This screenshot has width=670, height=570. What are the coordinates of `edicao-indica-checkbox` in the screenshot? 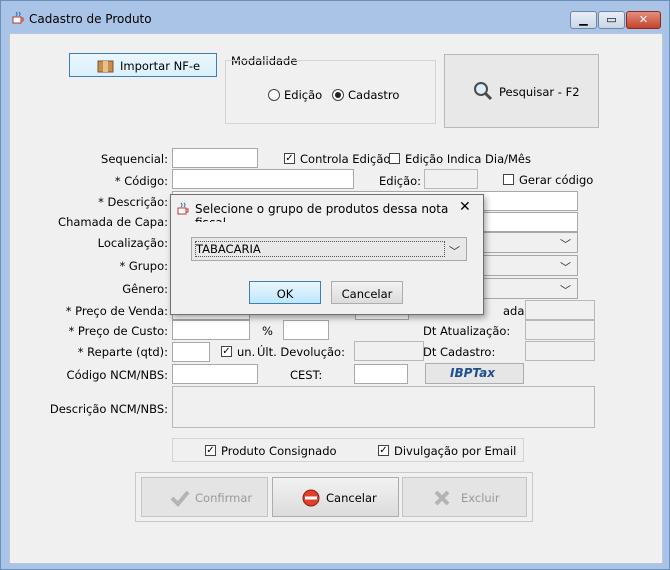 It's located at (394, 158).